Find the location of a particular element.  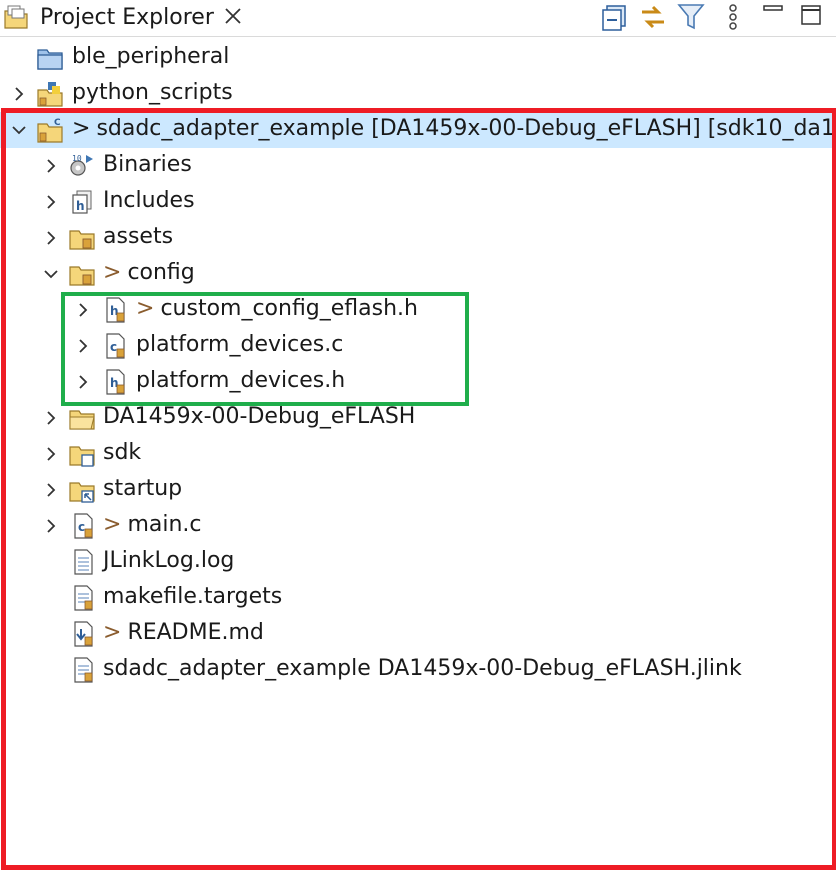

header-separator is located at coordinates (418, 36).